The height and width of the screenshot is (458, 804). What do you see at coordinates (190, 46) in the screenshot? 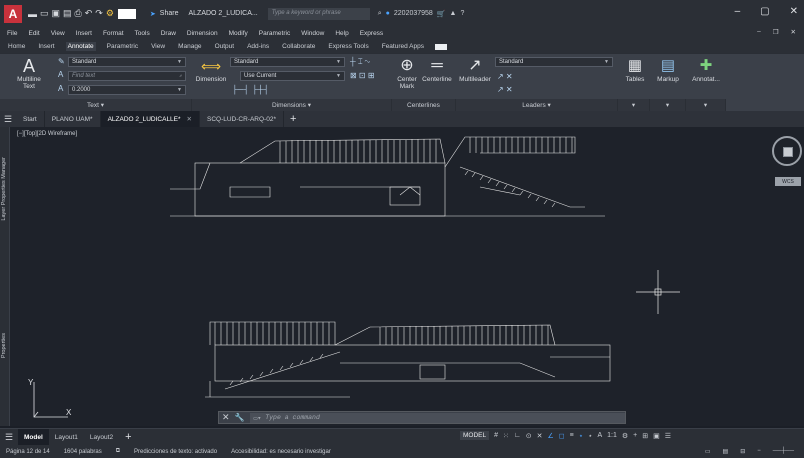
I see `tab-manage: Manage` at bounding box center [190, 46].